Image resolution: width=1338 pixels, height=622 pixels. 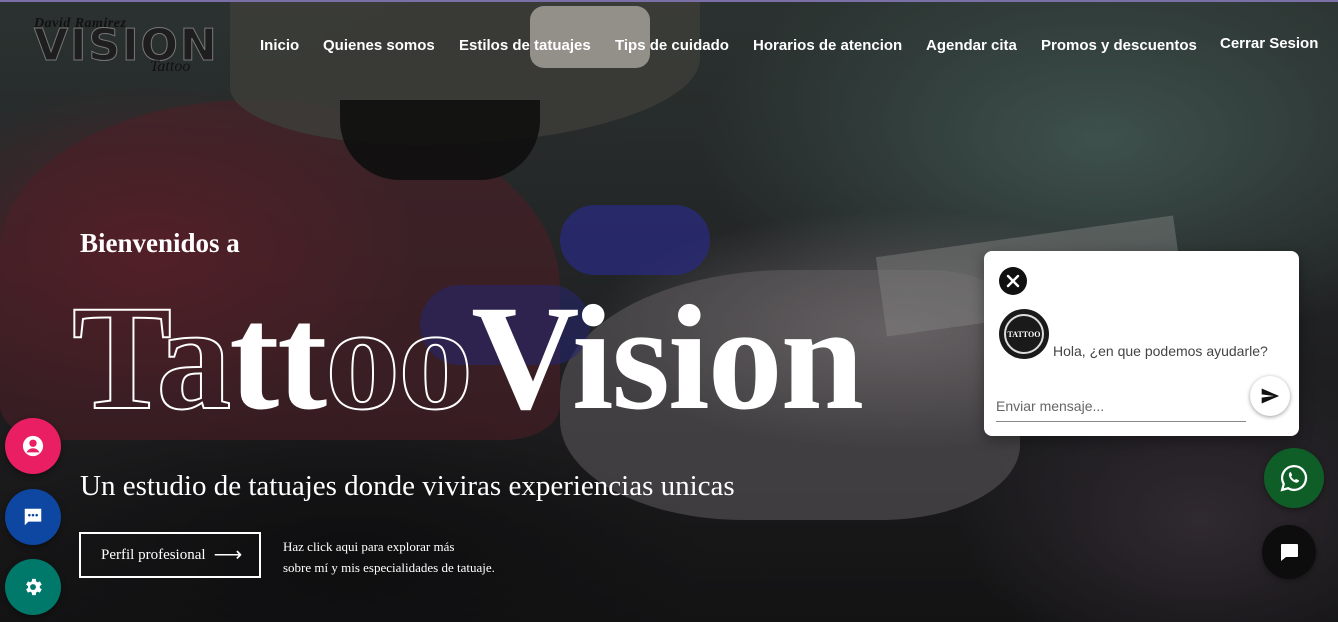 I want to click on nav-item-tips: Tips de cuidado, so click(x=672, y=45).